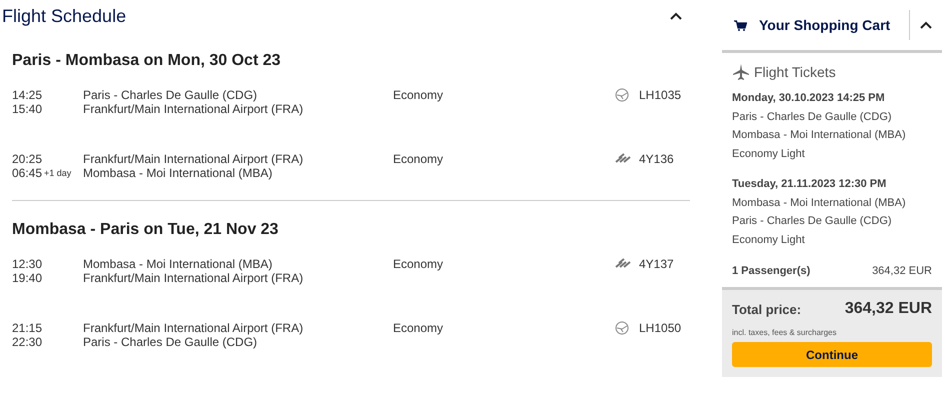 This screenshot has height=405, width=947. What do you see at coordinates (170, 342) in the screenshot?
I see `arrival-airport: Paris - Charles De Gaulle (CDG)` at bounding box center [170, 342].